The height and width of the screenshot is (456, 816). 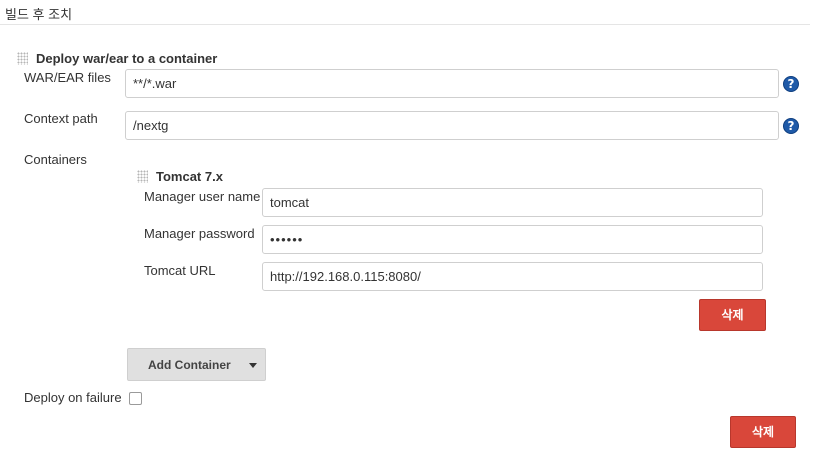 What do you see at coordinates (55, 159) in the screenshot?
I see `containers-label: Containers` at bounding box center [55, 159].